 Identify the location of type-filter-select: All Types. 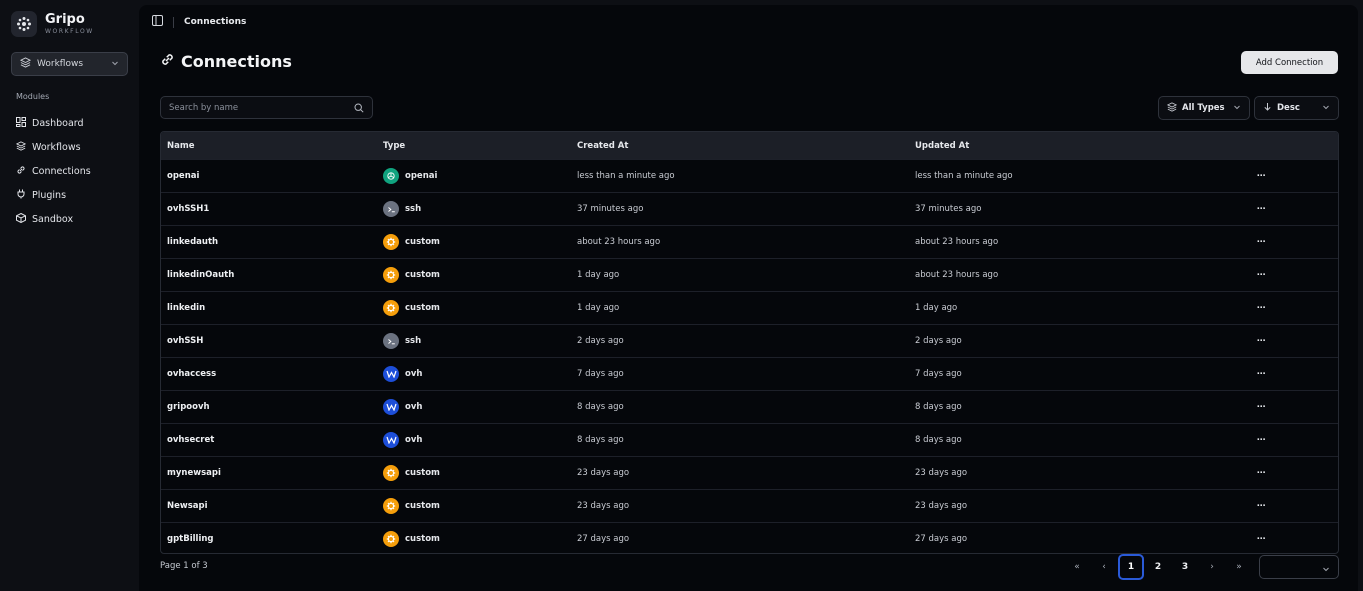
(1204, 108).